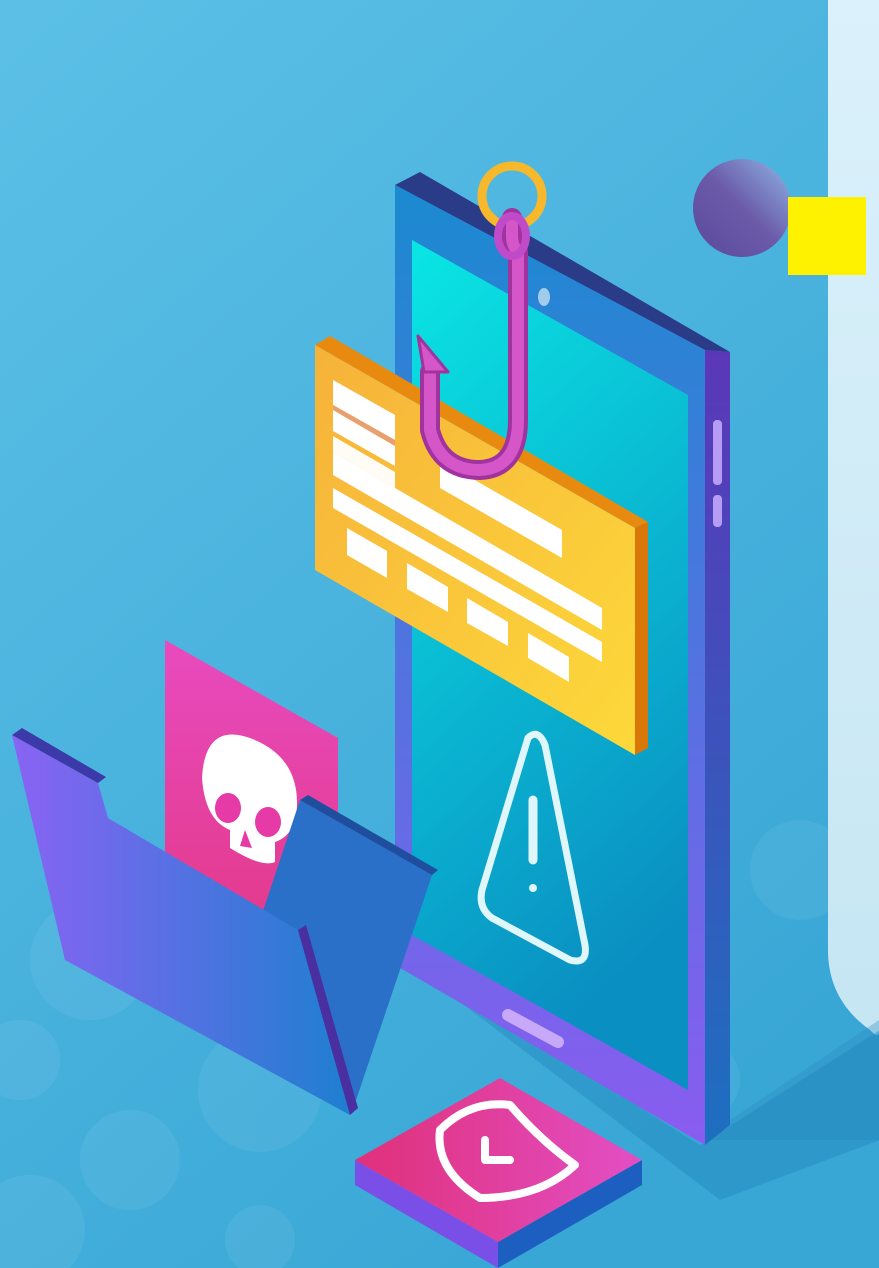 The width and height of the screenshot is (879, 1268). Describe the element at coordinates (827, 236) in the screenshot. I see `yellow-square-decoration` at that location.